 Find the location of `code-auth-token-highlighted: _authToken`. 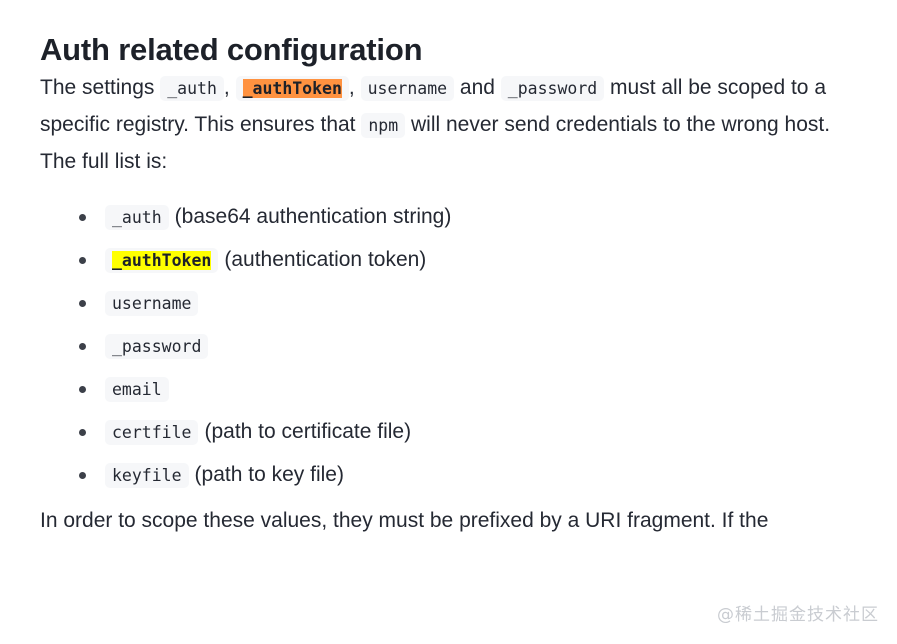

code-auth-token-highlighted: _authToken is located at coordinates (292, 89).